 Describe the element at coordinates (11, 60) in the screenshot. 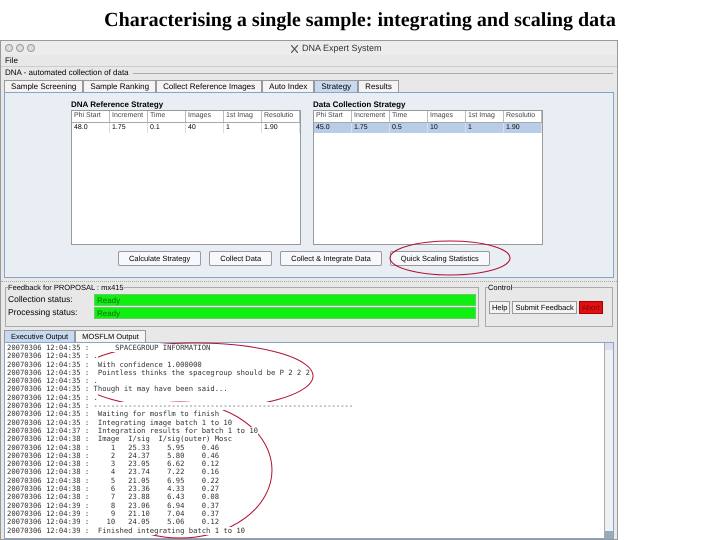

I see `menu-item: File` at that location.